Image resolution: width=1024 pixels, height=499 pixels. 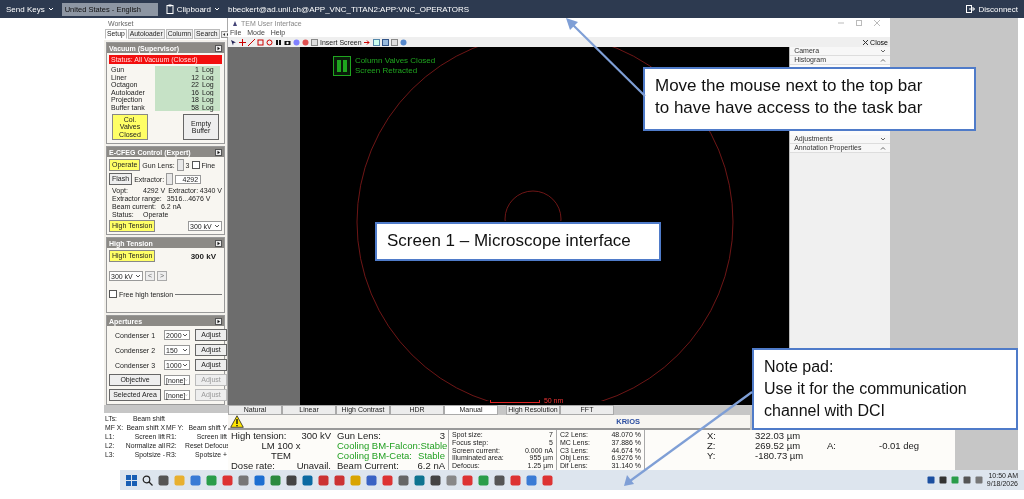 I want to click on readout-label: Gun Lens:, so click(x=359, y=436).